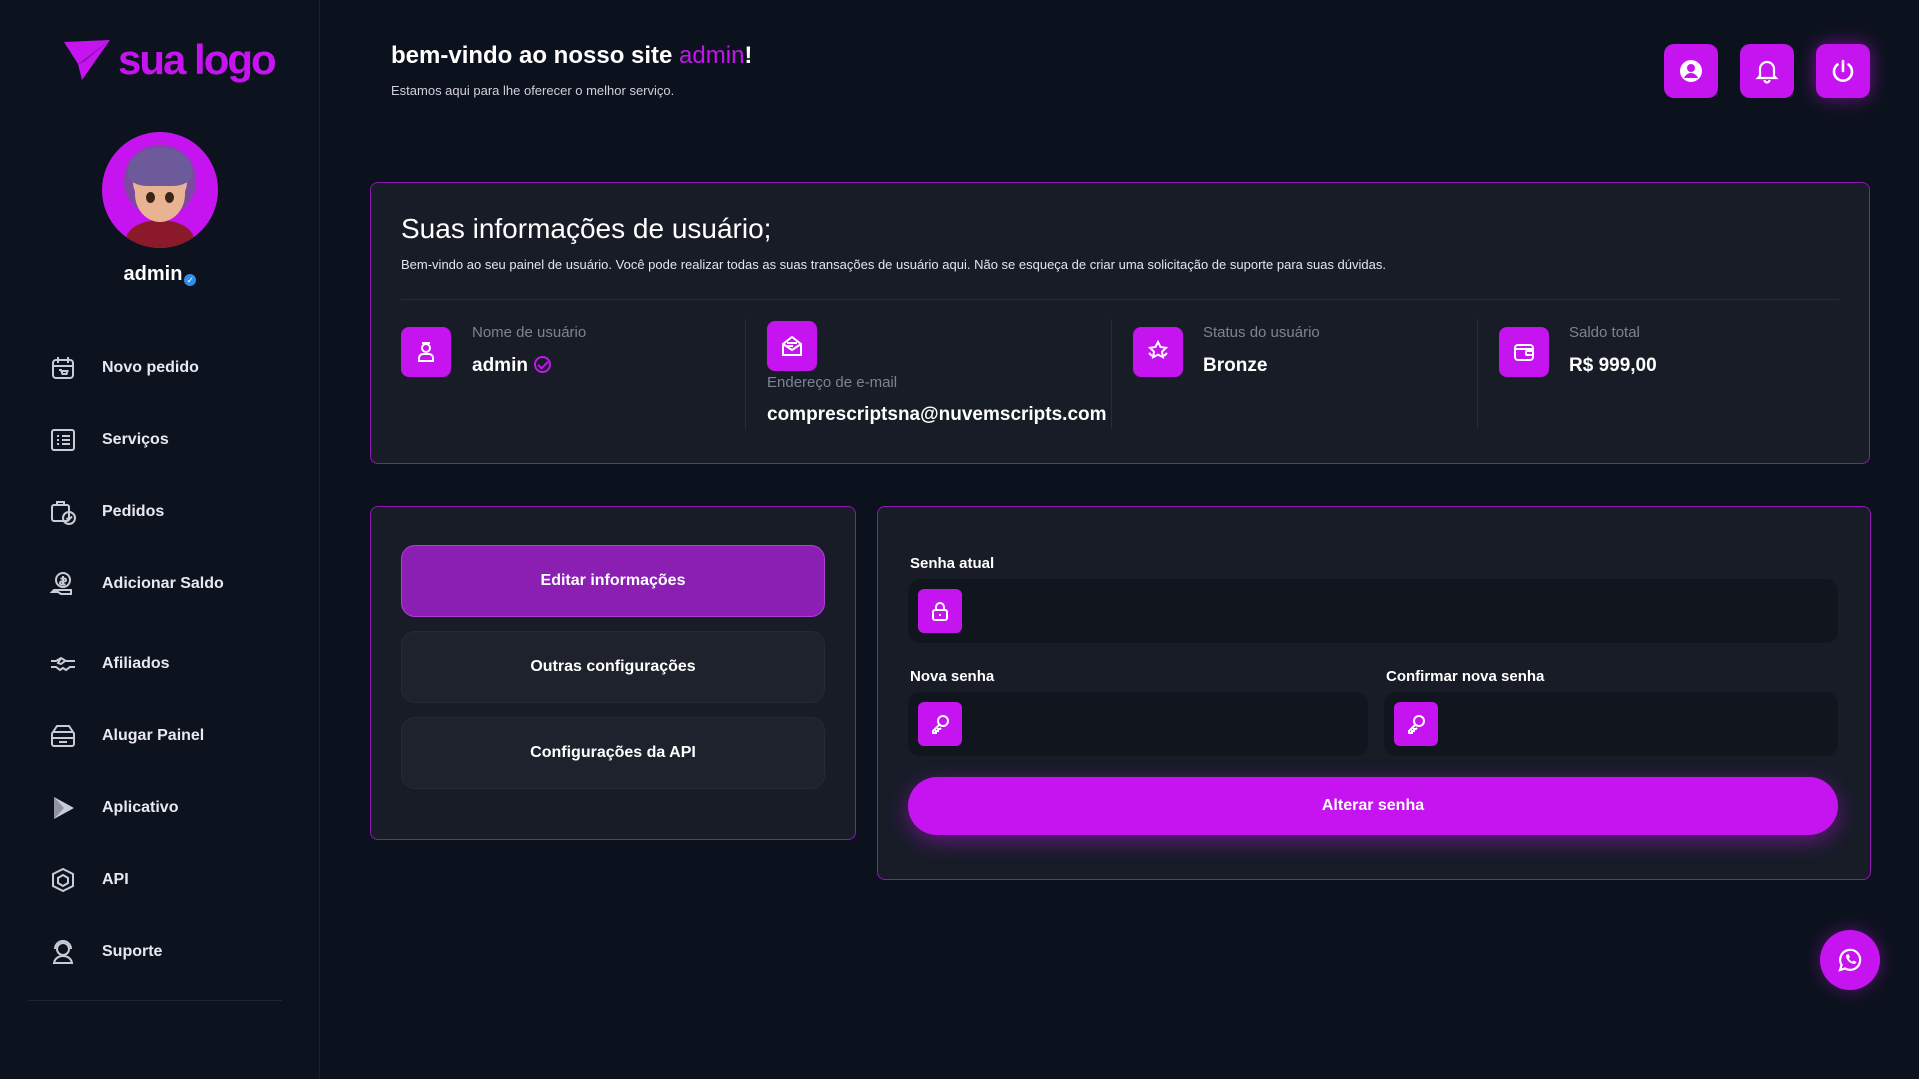 The image size is (1919, 1079). I want to click on money-hand-icon, so click(63, 584).